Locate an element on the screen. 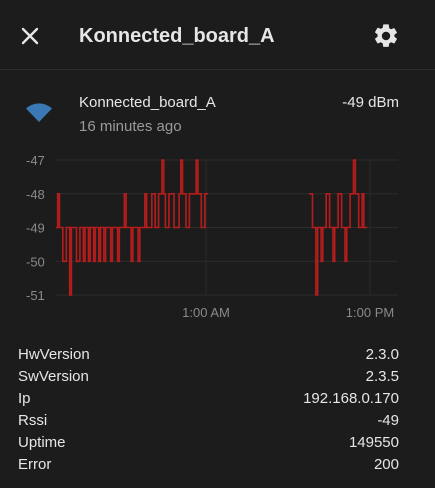 The height and width of the screenshot is (488, 435). y-tick-label: -48 is located at coordinates (35, 194).